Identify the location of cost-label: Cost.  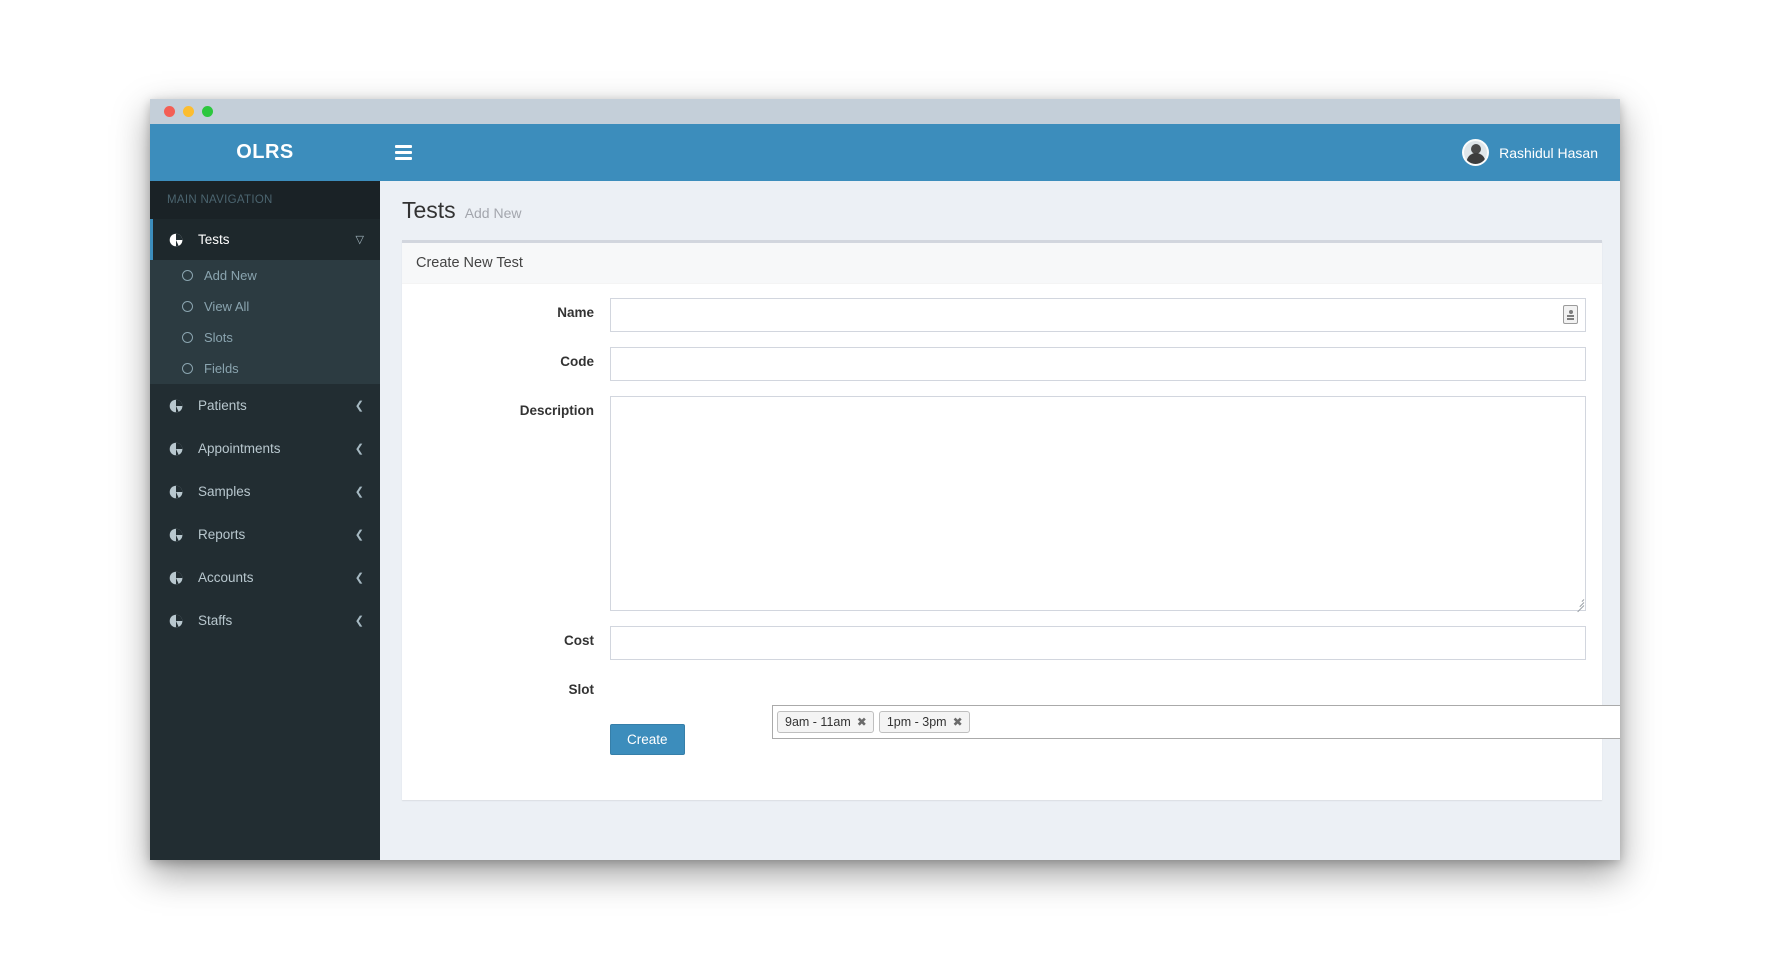
(579, 640).